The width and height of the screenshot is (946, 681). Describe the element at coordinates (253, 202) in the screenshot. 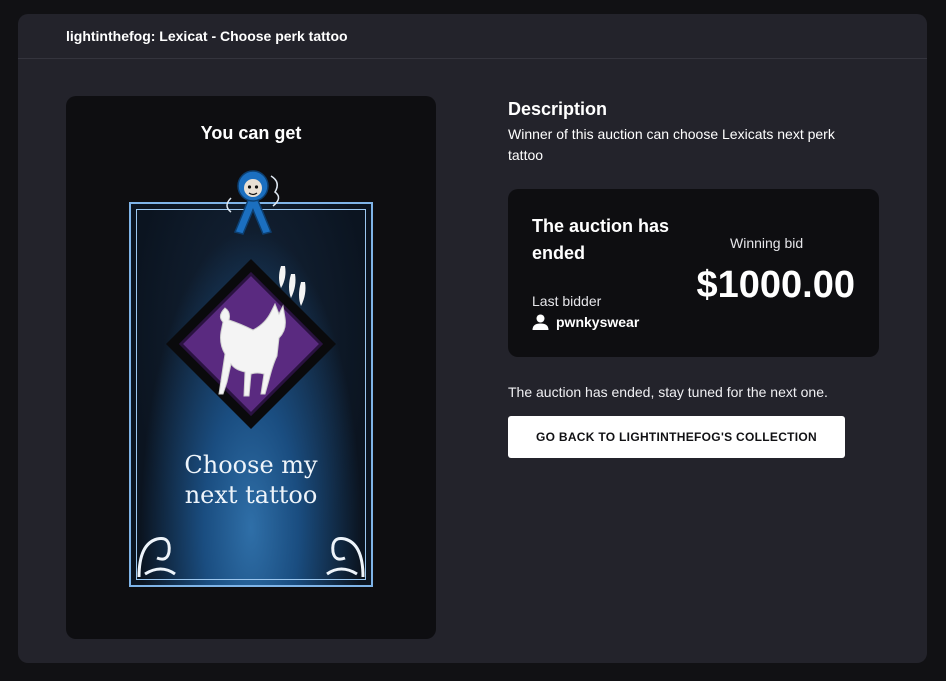

I see `awareness-ribbon-icon` at that location.